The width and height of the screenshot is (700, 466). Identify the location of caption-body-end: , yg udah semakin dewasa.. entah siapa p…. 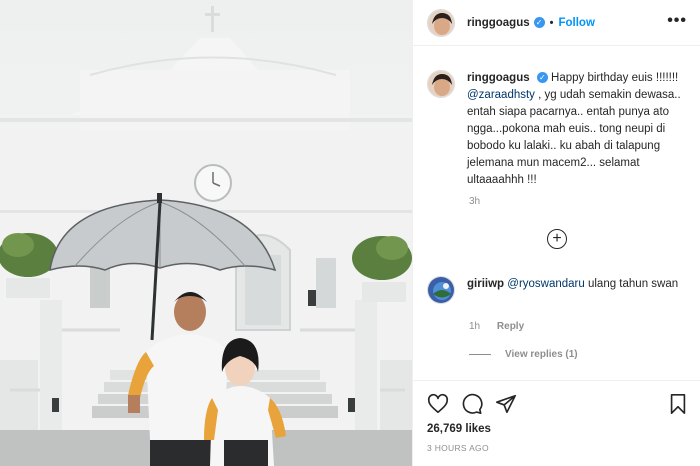
(574, 137).